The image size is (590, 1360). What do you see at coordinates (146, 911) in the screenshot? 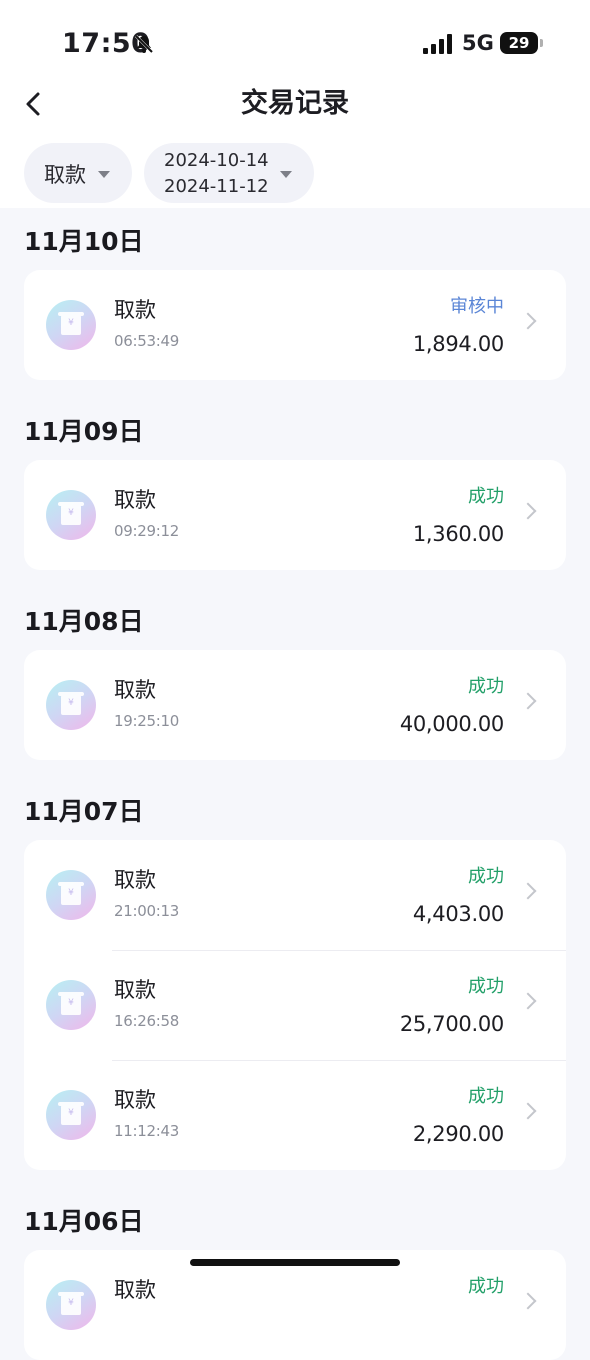
I see `transaction-time: 21:00:13` at bounding box center [146, 911].